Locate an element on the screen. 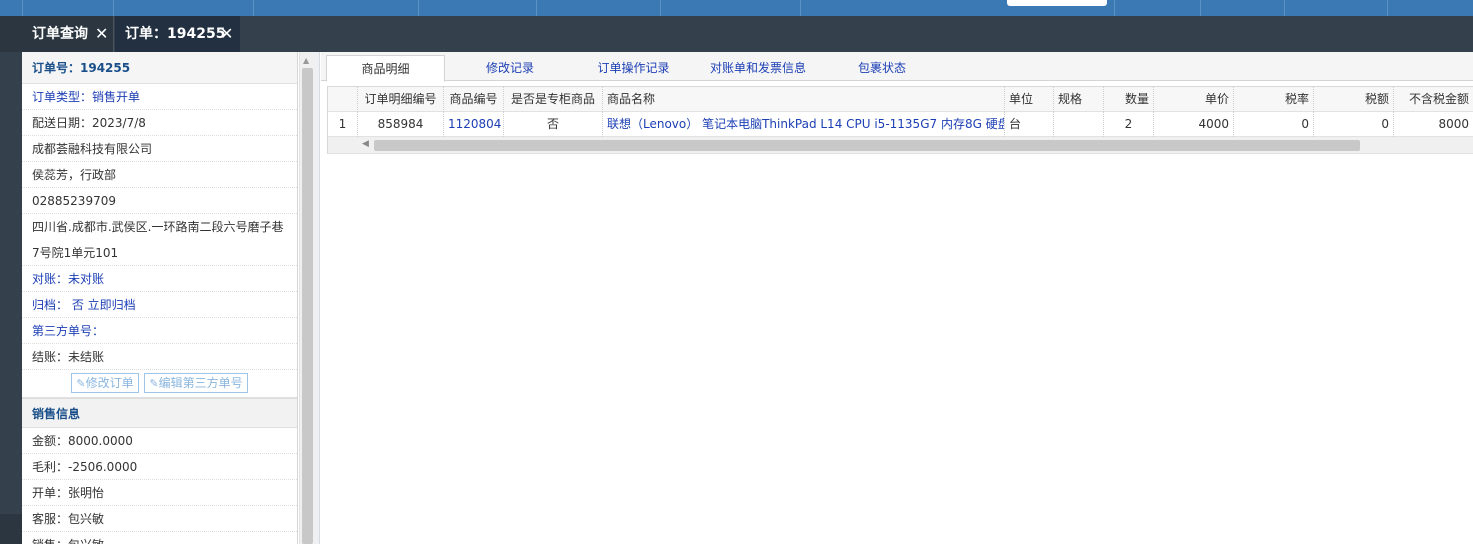 This screenshot has width=1473, height=544. detail-tab-bar: 商品明细 修改记录 订单操作记录 对账单和发票信息 包裹状态 is located at coordinates (897, 67).